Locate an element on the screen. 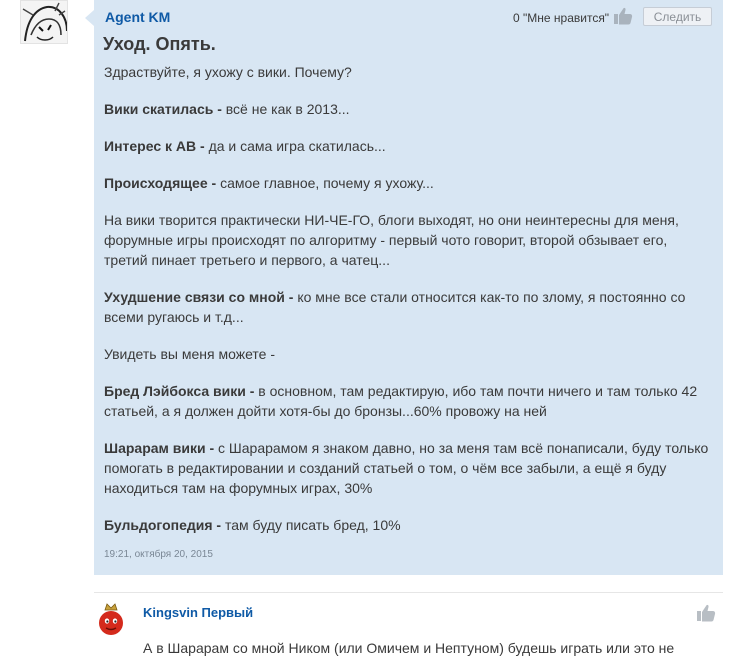 The image size is (741, 660). post-timestamp: 19:21, октября 20, 2015 is located at coordinates (158, 554).